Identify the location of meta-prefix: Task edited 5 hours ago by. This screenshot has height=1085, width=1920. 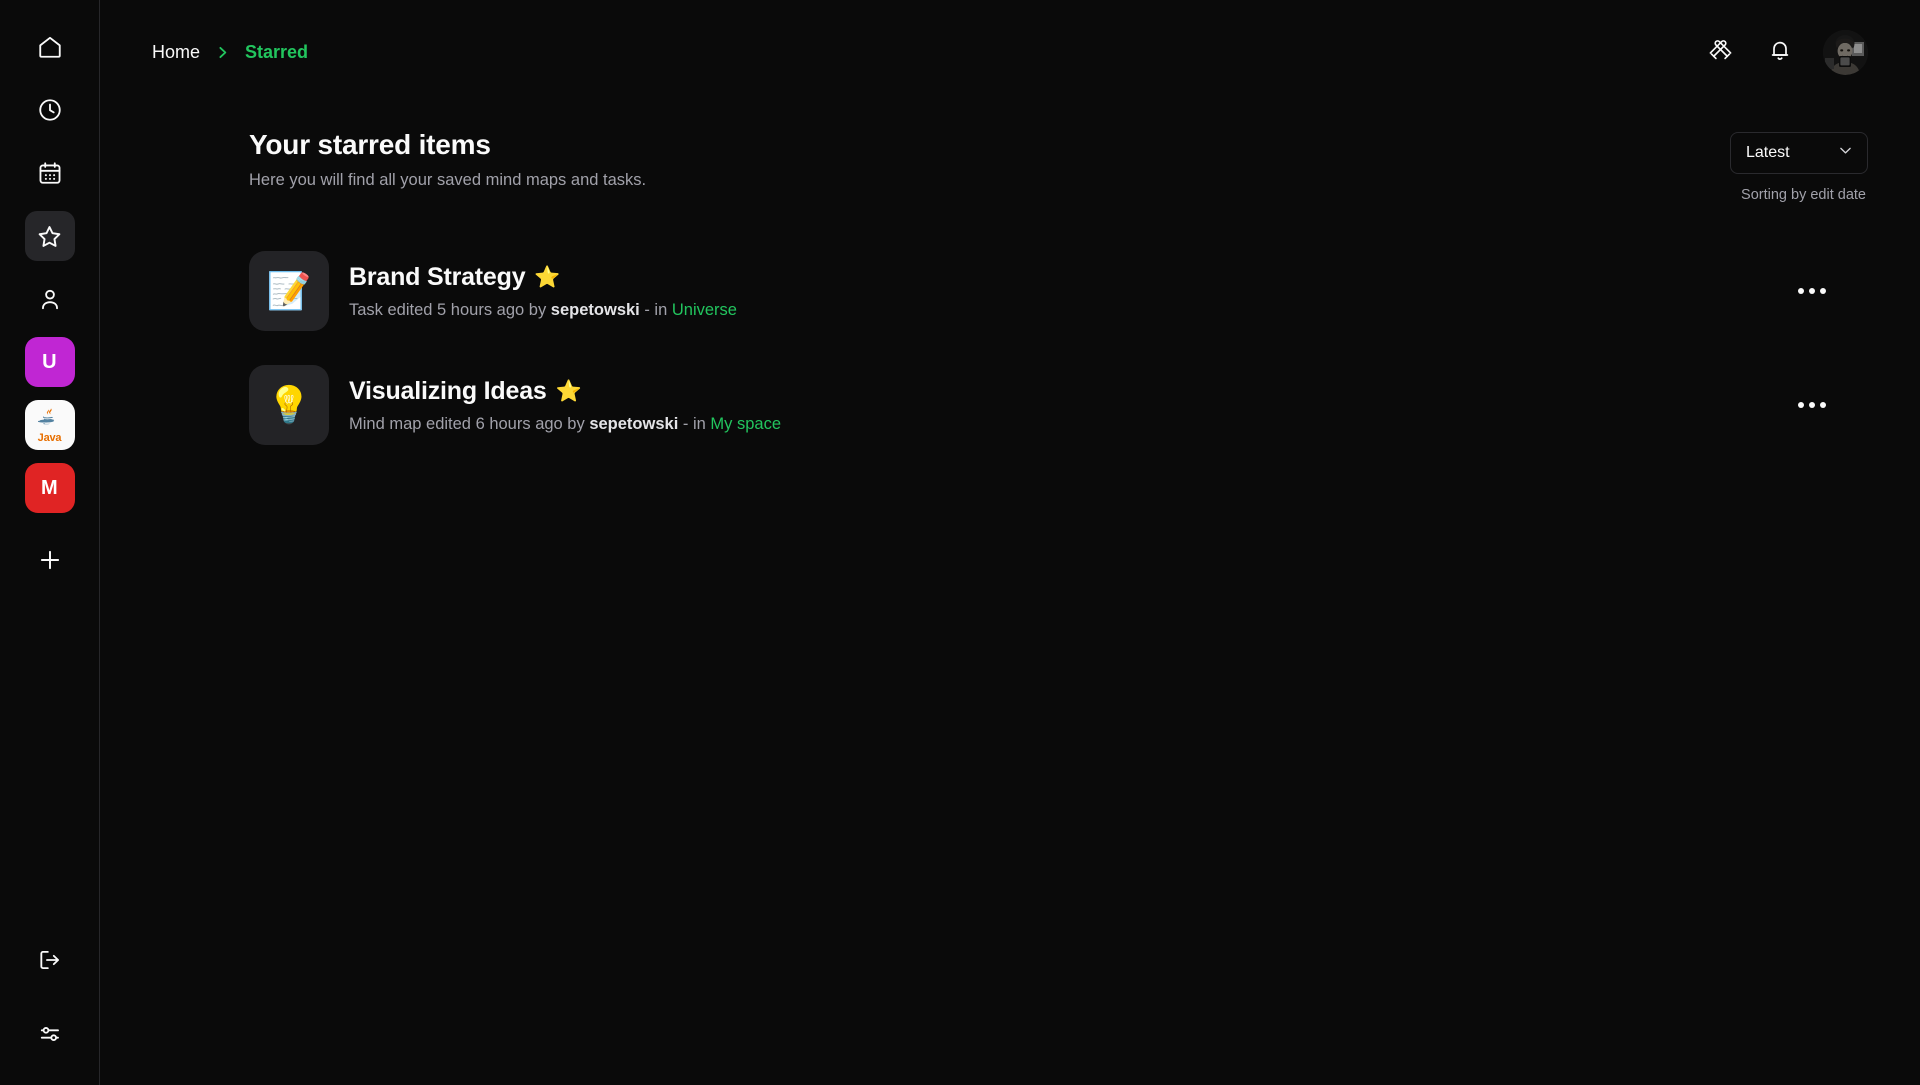
(450, 309).